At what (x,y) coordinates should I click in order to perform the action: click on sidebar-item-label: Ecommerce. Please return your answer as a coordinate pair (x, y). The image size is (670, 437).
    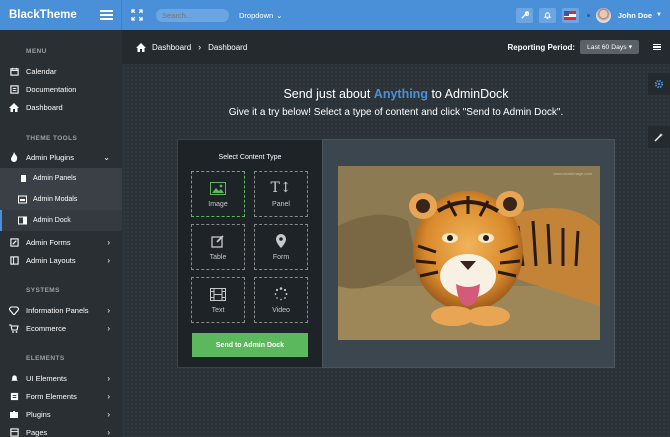
    Looking at the image, I should click on (46, 328).